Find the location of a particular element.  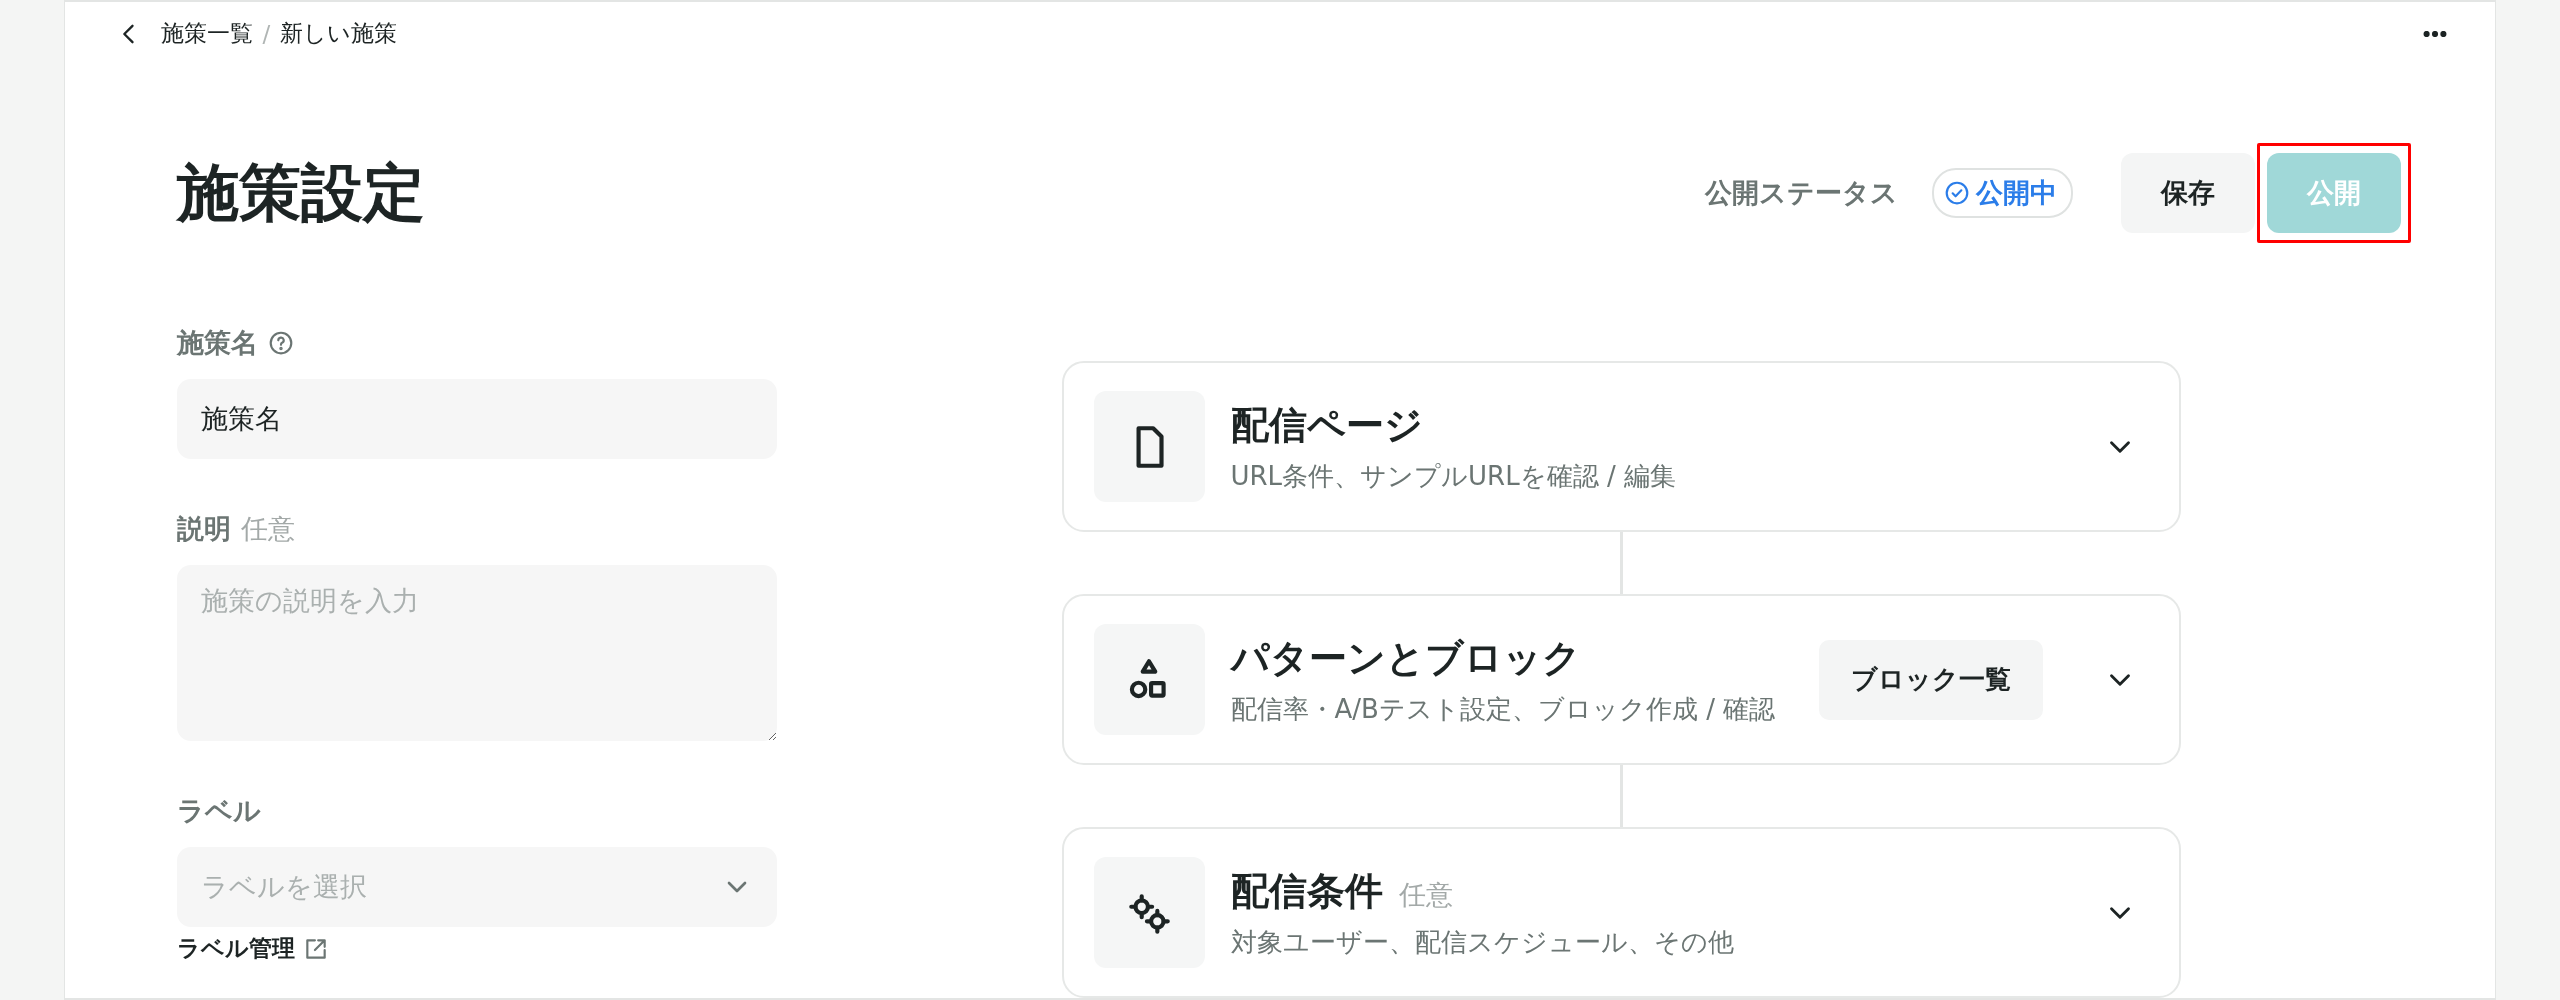

field-label: 説明 is located at coordinates (203, 529).